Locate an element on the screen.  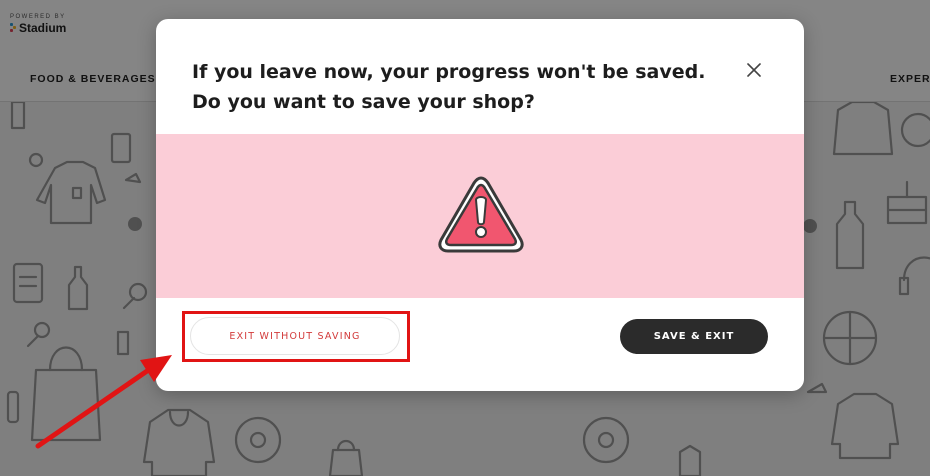
pointer-arrow is located at coordinates (103, 402).